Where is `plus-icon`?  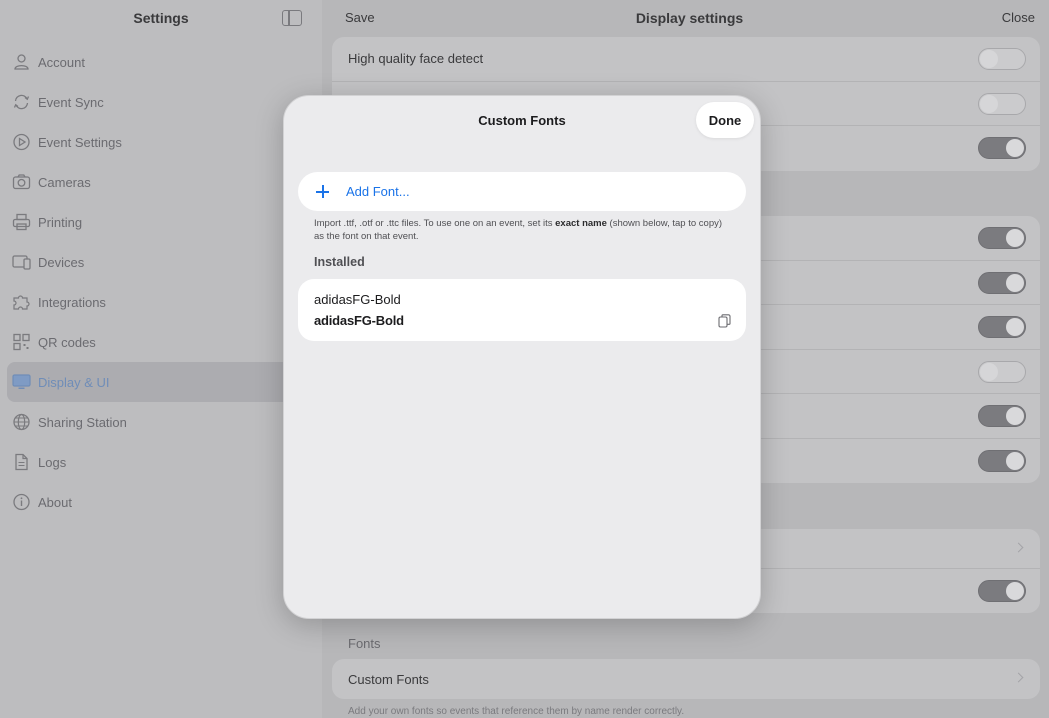
plus-icon is located at coordinates (322, 191).